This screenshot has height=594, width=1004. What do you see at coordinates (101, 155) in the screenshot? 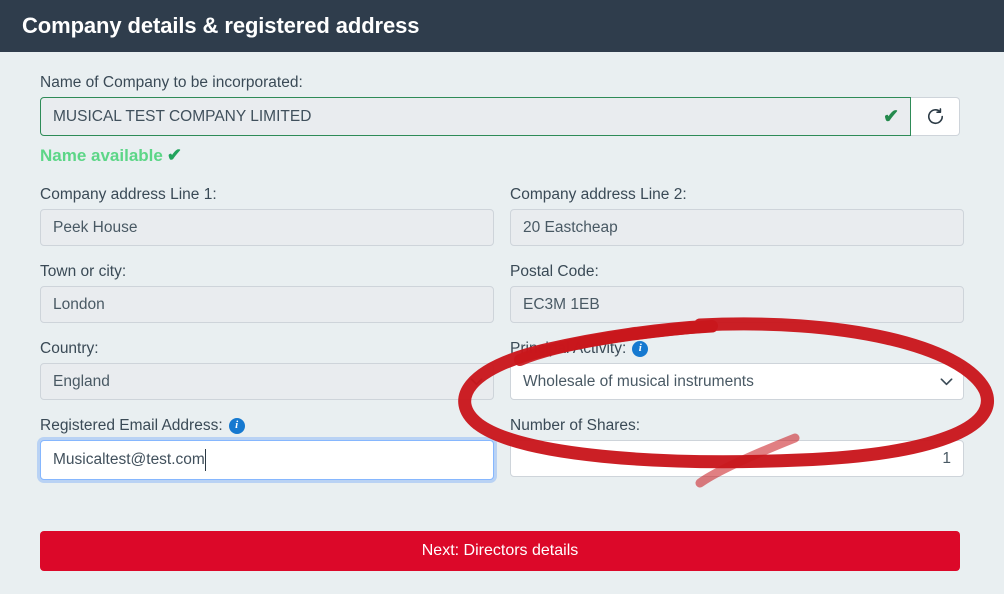
I see `name-availability-text: Name available` at bounding box center [101, 155].